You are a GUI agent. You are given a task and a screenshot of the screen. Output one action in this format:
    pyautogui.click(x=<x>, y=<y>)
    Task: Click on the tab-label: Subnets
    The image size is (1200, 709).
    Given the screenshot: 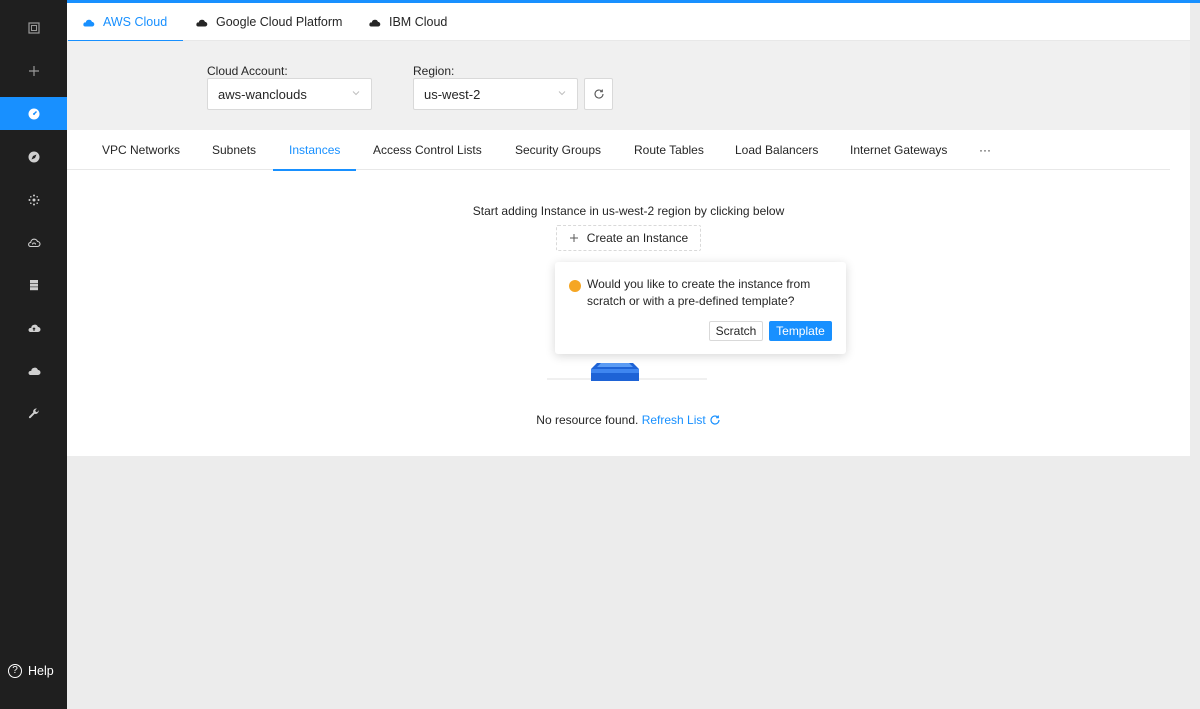 What is the action you would take?
    pyautogui.click(x=234, y=150)
    